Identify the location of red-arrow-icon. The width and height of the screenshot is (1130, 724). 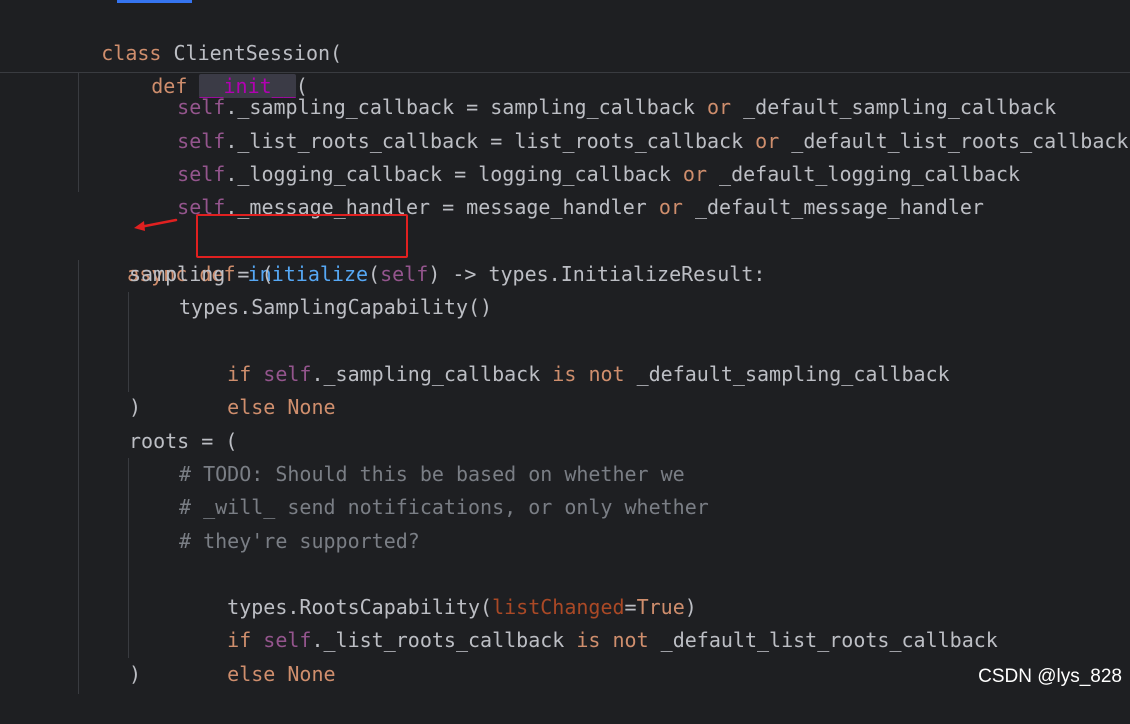
(156, 224).